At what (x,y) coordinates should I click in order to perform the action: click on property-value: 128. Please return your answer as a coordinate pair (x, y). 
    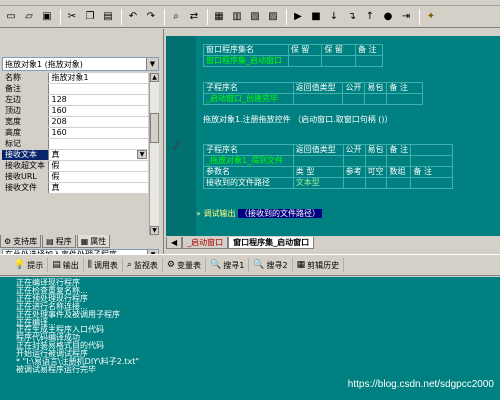
    Looking at the image, I should click on (98, 100).